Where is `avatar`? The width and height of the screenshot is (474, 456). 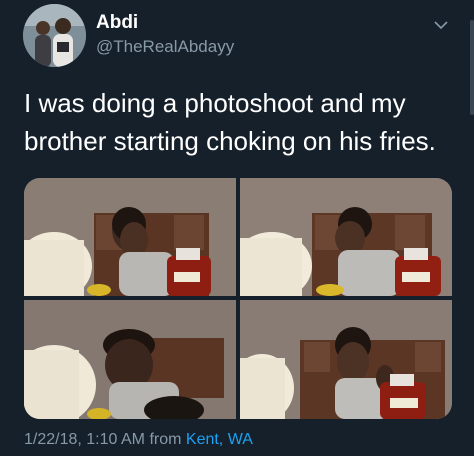 avatar is located at coordinates (54, 35).